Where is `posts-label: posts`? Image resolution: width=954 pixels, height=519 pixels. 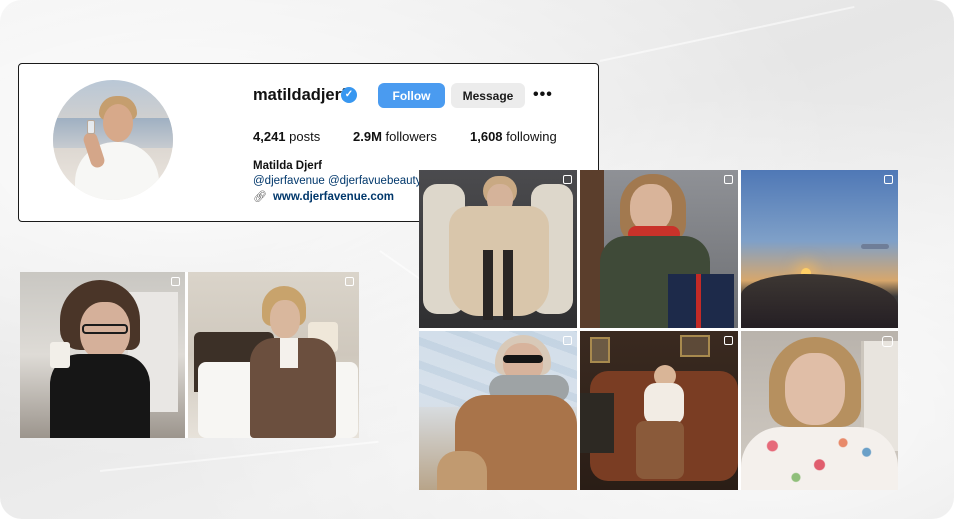
posts-label: posts is located at coordinates (303, 136).